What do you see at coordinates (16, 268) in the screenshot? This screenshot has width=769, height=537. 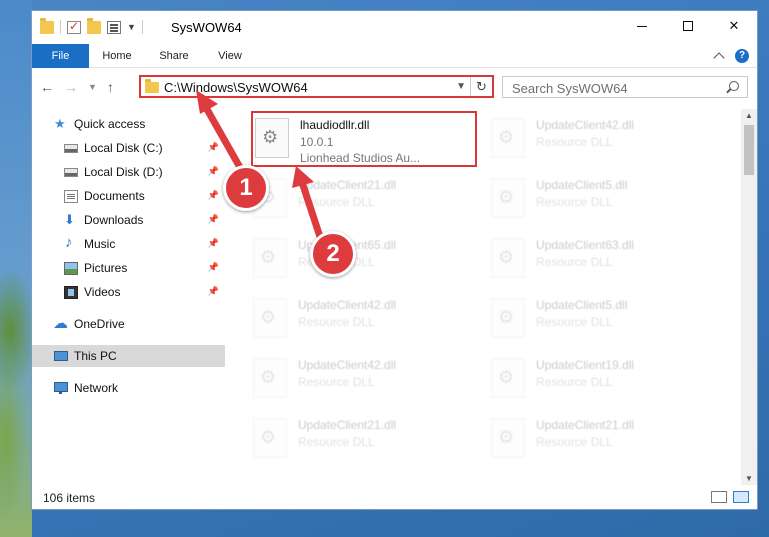 I see `desktop-wallpaper` at bounding box center [16, 268].